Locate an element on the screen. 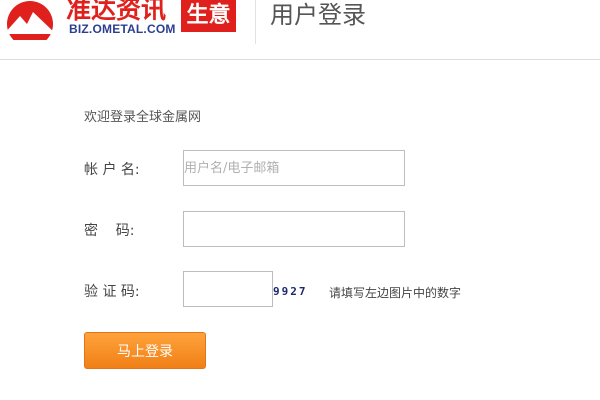 Image resolution: width=600 pixels, height=400 pixels. mountain-logo-icon is located at coordinates (32, 22).